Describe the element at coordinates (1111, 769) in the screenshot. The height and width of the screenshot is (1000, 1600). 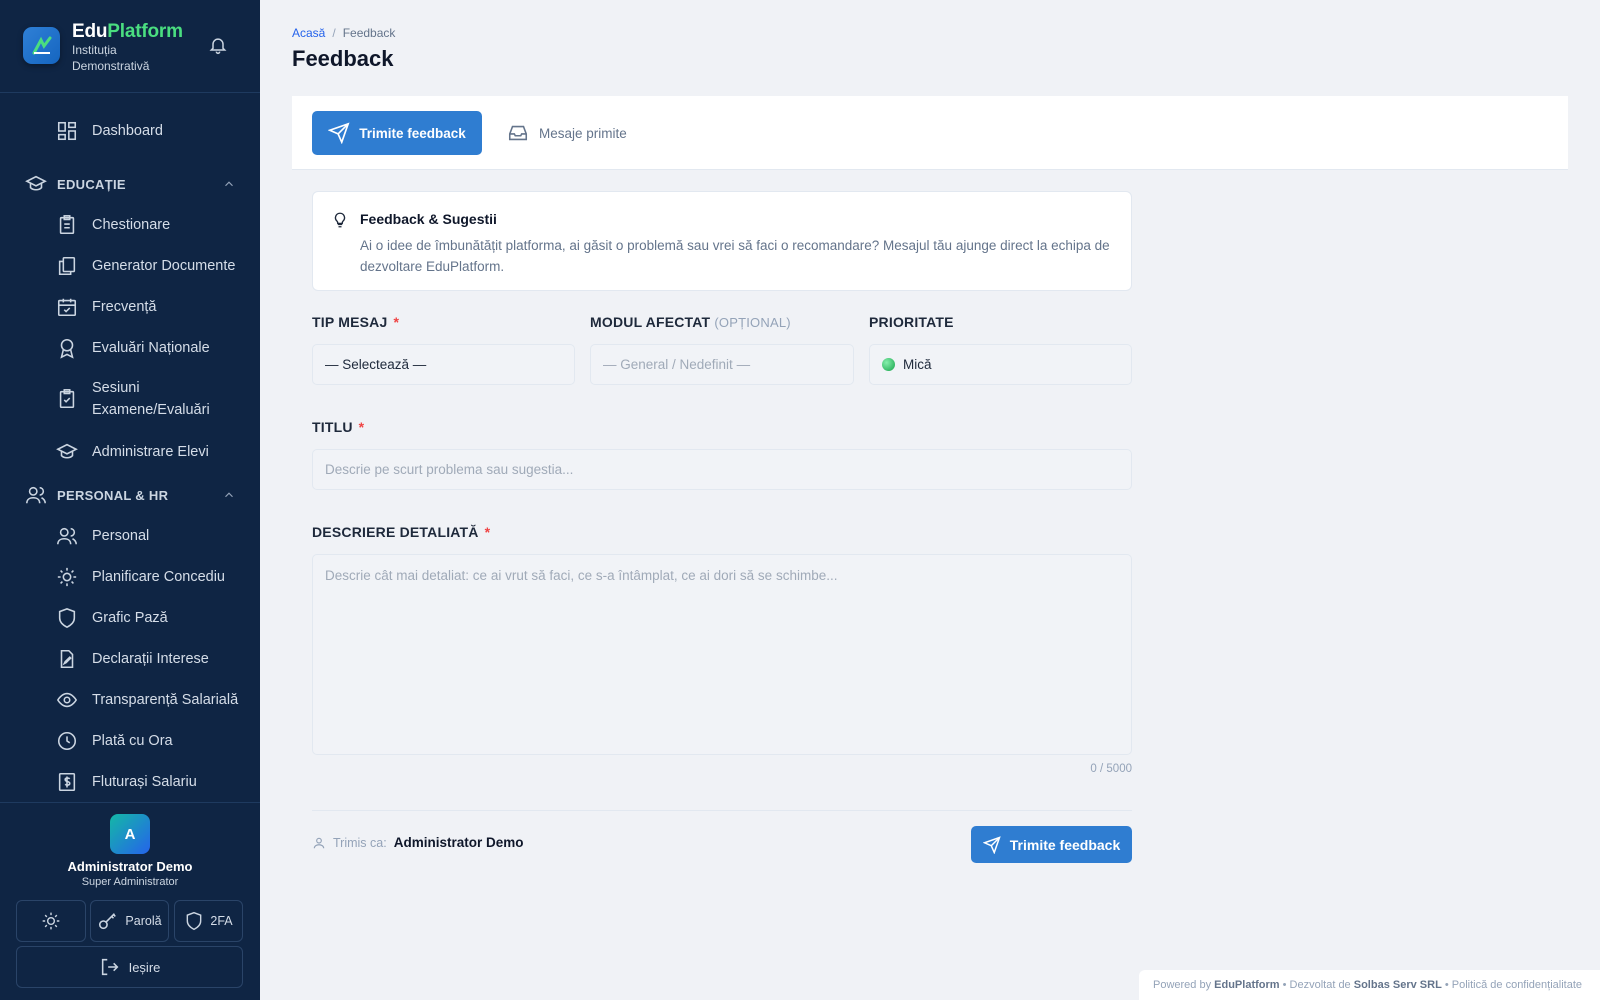
I see `character-counter: 0 / 5000` at that location.